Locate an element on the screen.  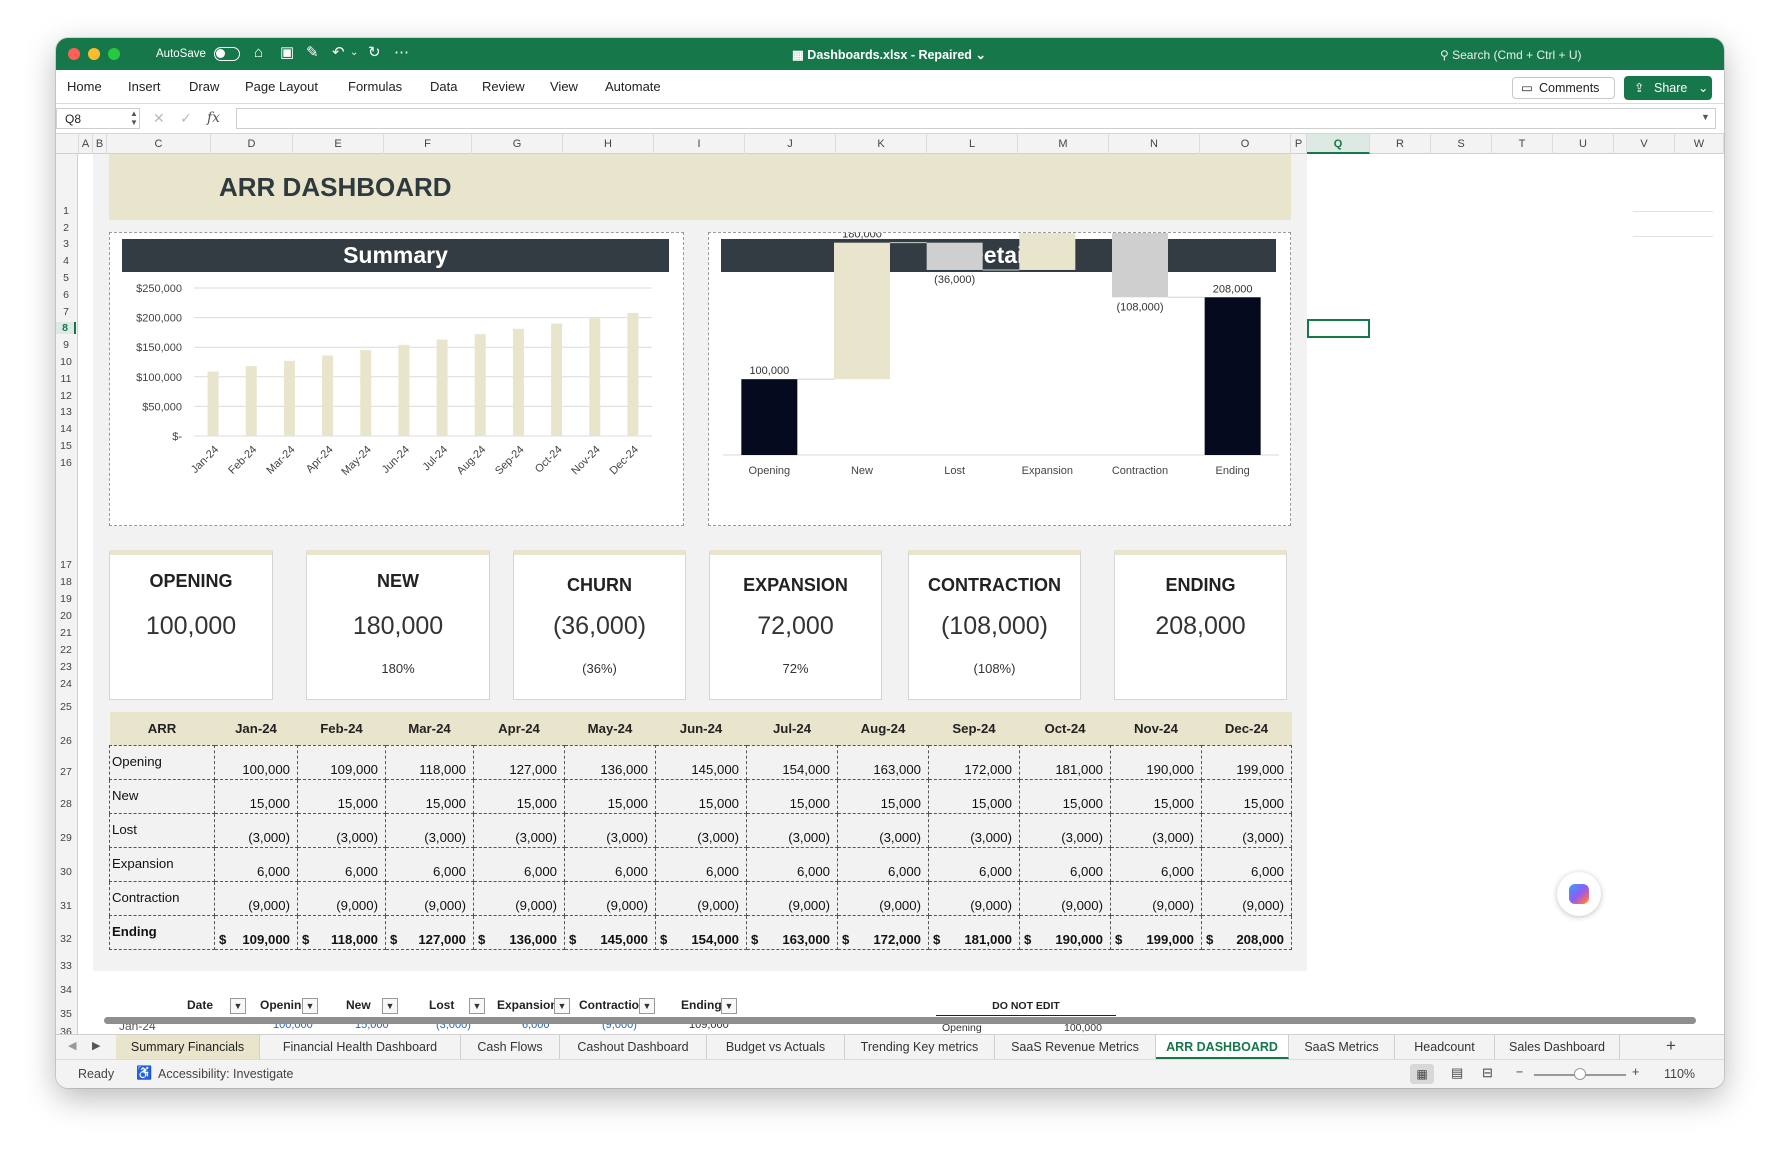
row-header: 3 is located at coordinates (66, 244).